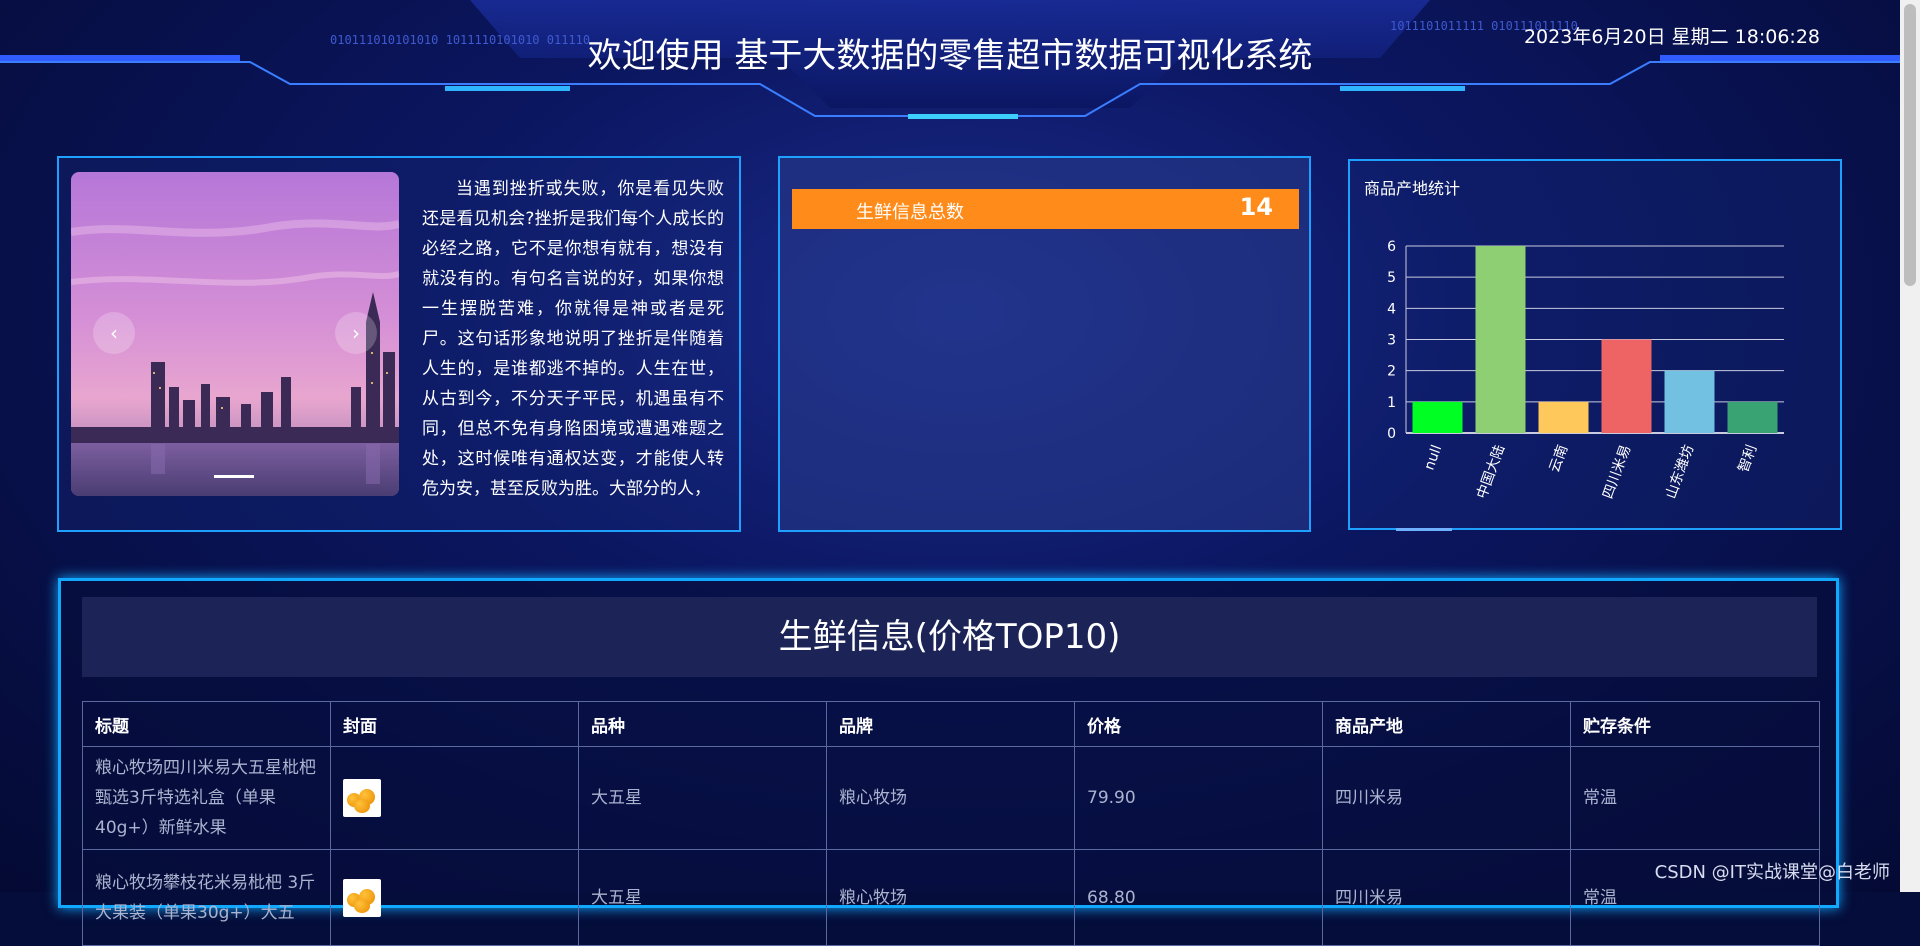  I want to click on chart-y-tick-label: 4, so click(1391, 309).